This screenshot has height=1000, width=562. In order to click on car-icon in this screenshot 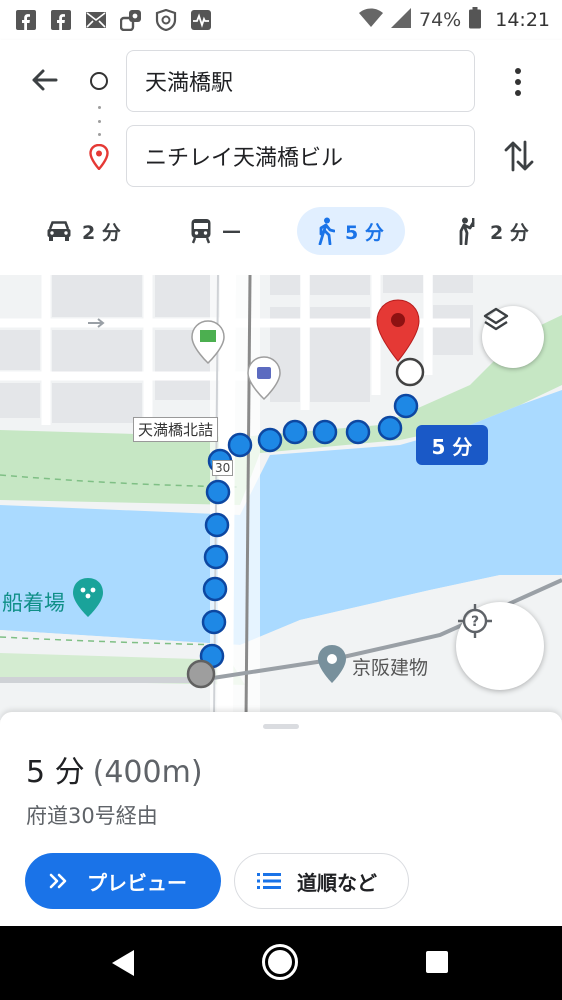, I will do `click(59, 231)`.